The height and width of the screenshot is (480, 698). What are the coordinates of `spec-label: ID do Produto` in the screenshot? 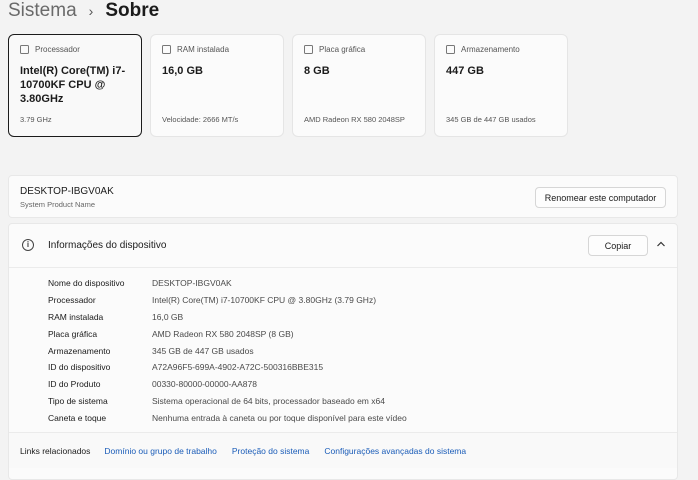 It's located at (74, 384).